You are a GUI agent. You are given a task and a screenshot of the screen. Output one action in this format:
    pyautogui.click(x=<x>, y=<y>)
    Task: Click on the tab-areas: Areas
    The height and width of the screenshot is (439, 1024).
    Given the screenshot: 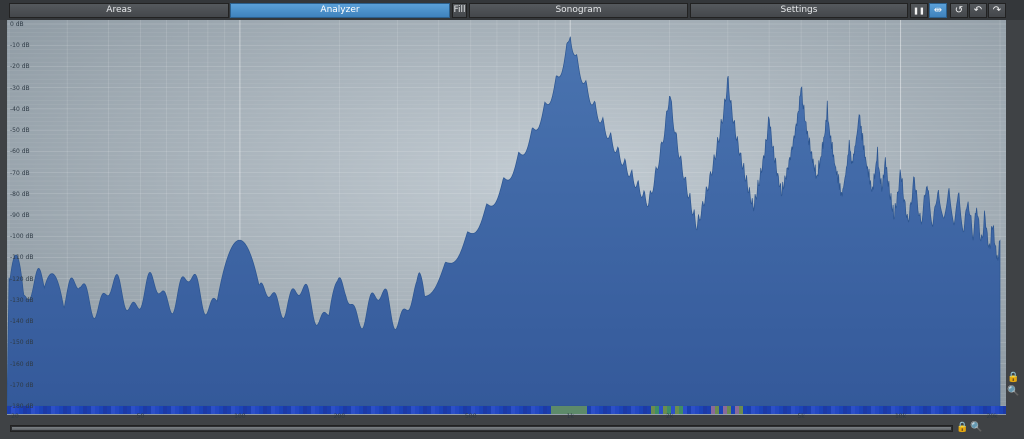 What is the action you would take?
    pyautogui.click(x=119, y=10)
    